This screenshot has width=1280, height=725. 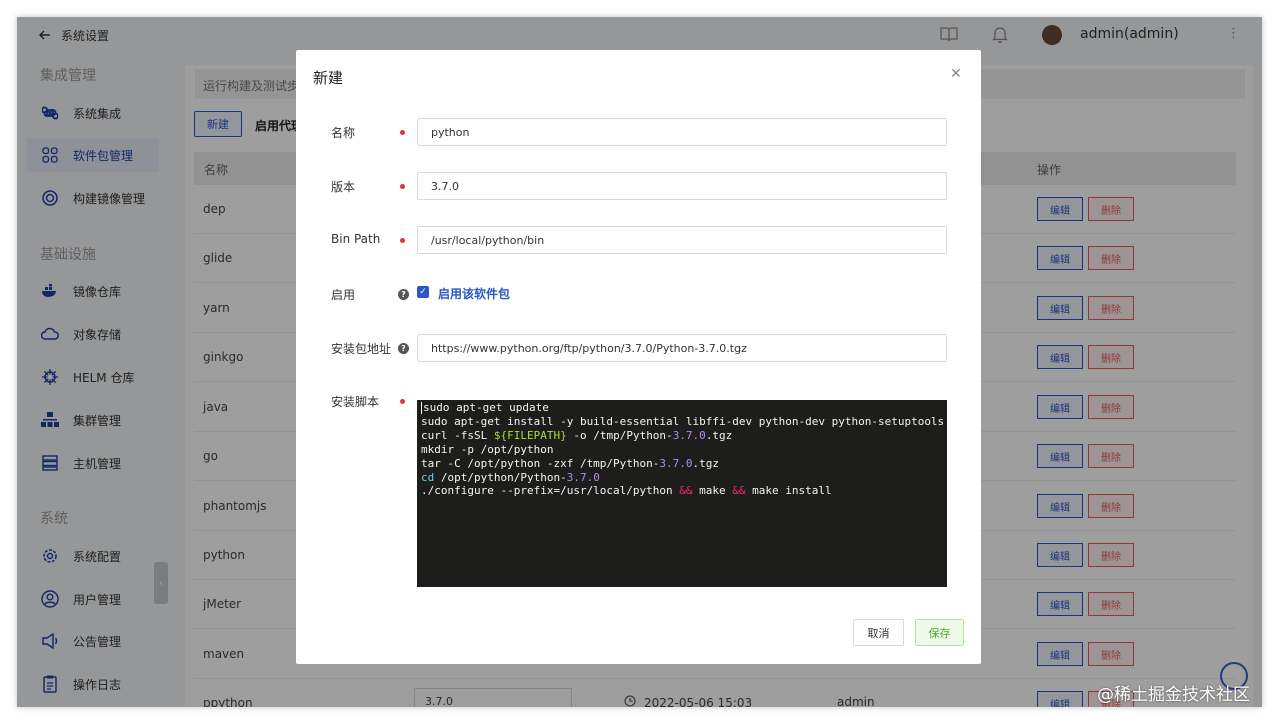 What do you see at coordinates (682, 348) in the screenshot?
I see `install-url-input` at bounding box center [682, 348].